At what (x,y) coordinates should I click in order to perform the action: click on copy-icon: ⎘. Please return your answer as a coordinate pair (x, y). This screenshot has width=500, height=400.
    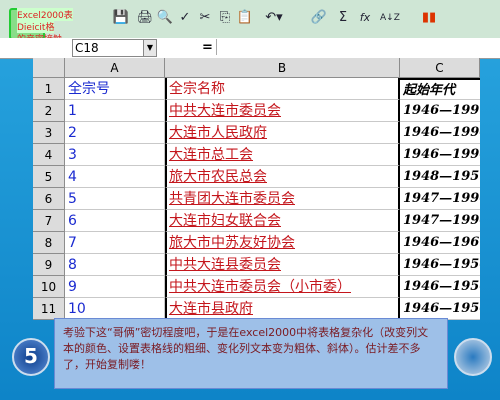
    Looking at the image, I should click on (225, 18).